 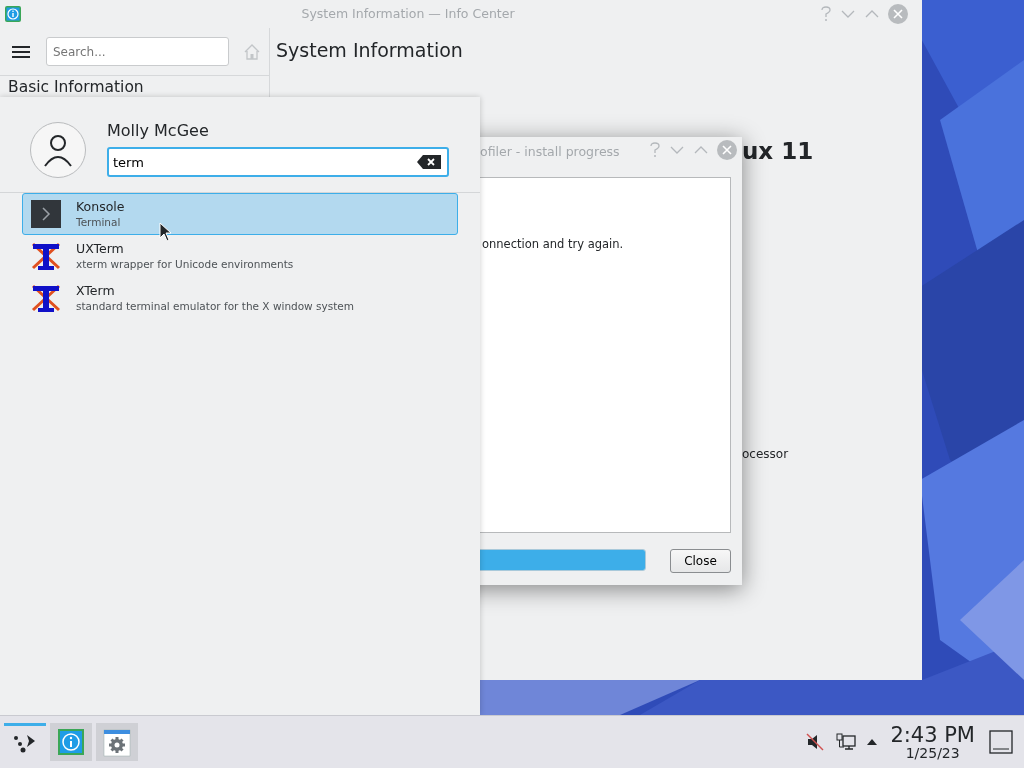 I want to click on settings-icon, so click(x=117, y=742).